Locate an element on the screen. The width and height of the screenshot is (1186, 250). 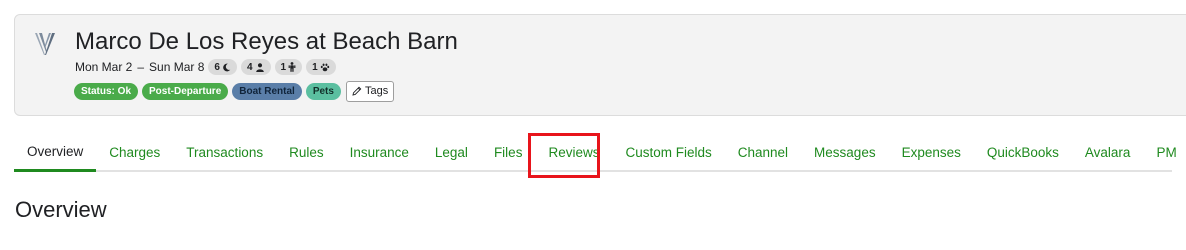
reservation-dates-row: Mon Mar 2 – Sun Mar 8 6 4 1 1 is located at coordinates (205, 67).